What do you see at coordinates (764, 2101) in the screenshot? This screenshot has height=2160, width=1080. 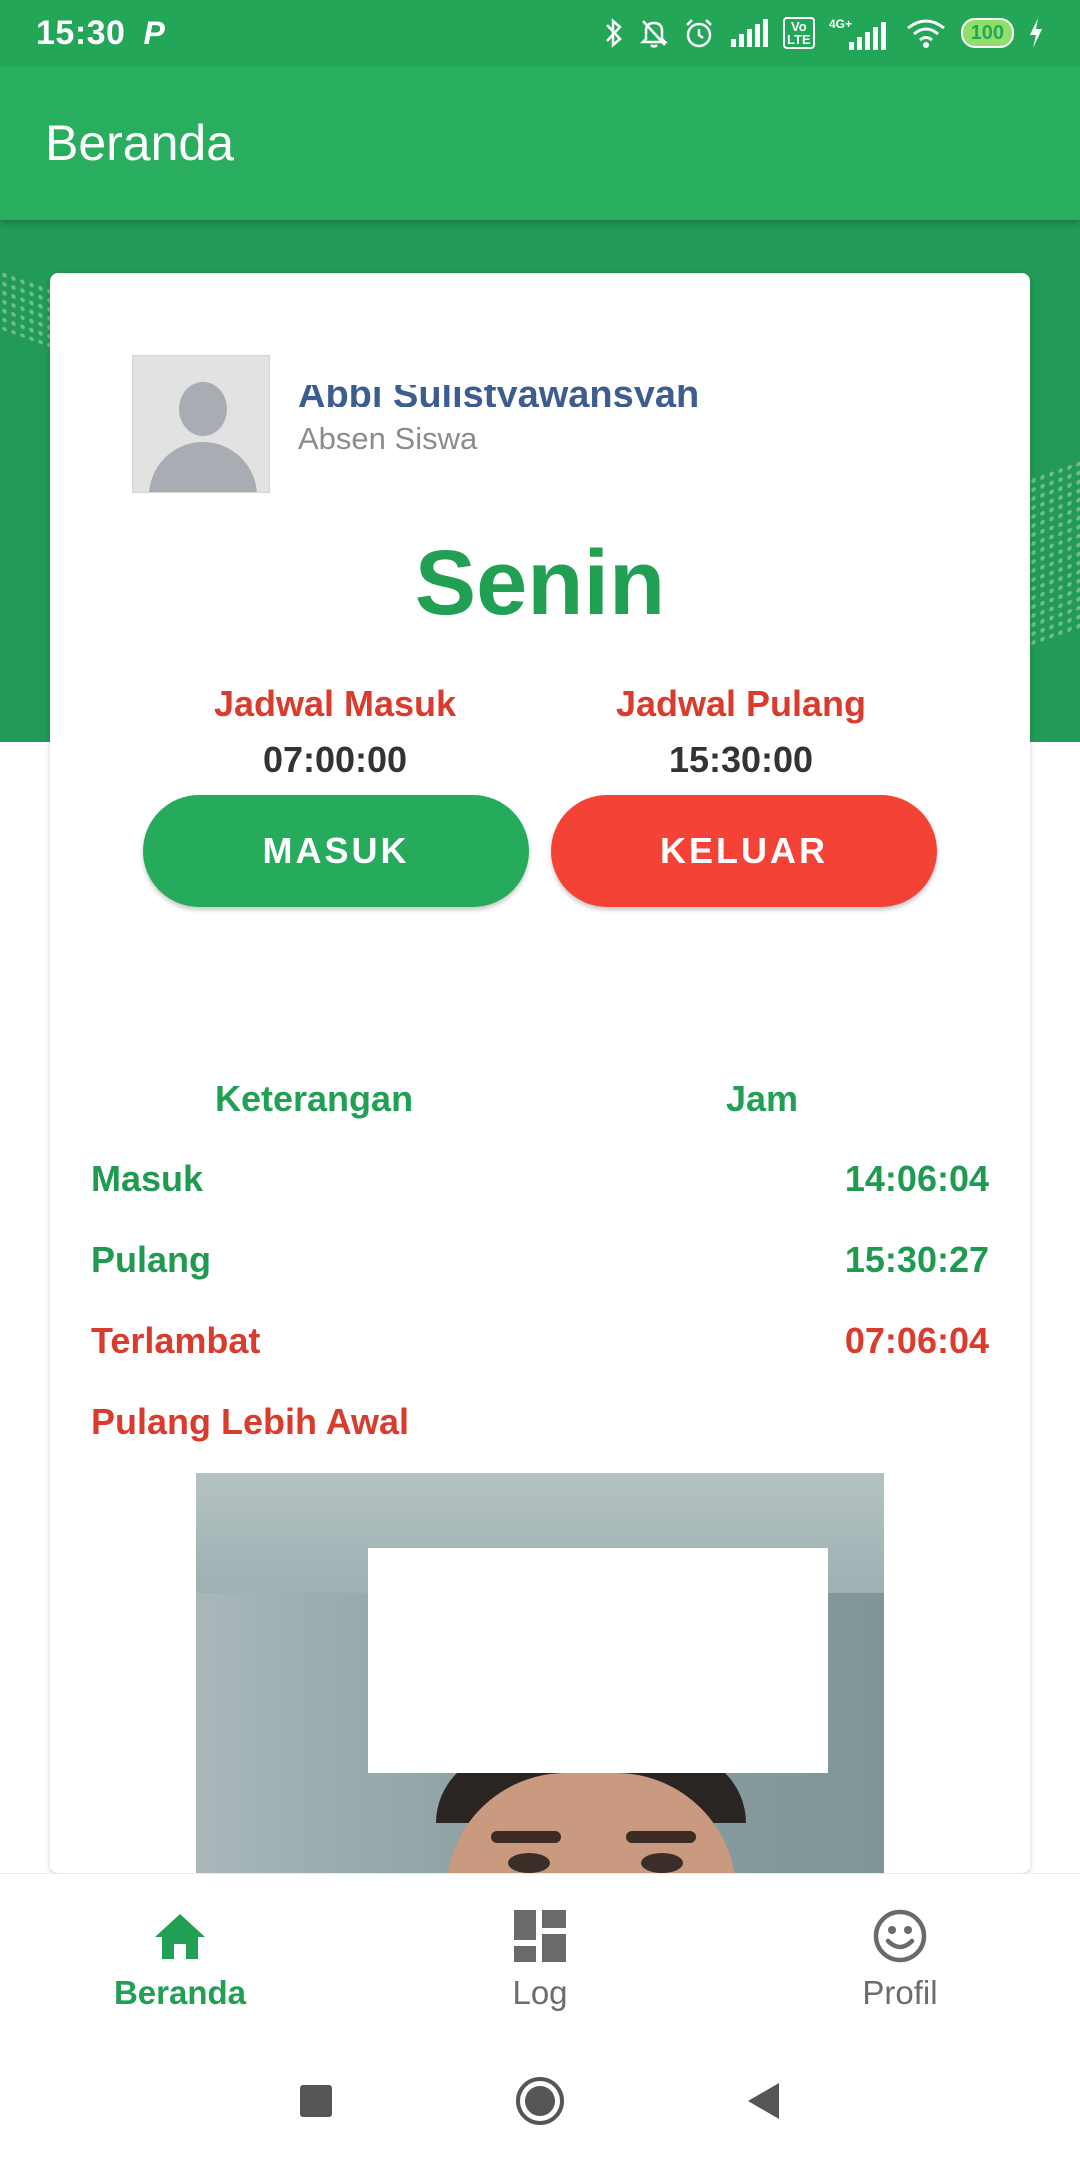 I see `back-button` at bounding box center [764, 2101].